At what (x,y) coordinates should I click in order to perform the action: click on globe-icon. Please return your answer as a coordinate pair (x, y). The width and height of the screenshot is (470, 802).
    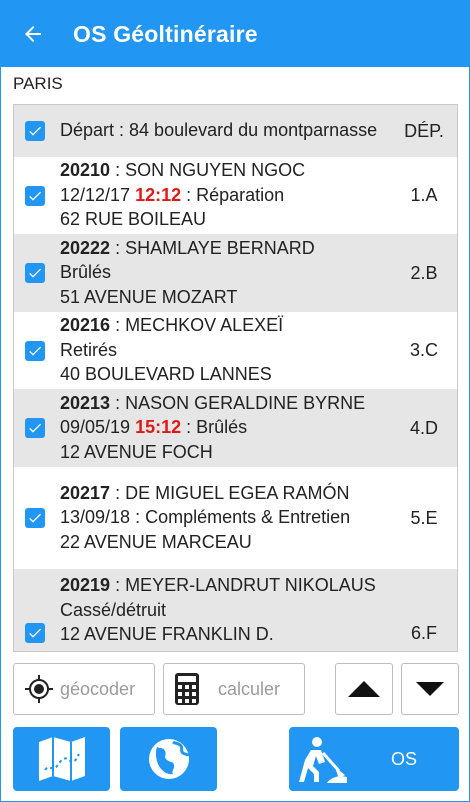
    Looking at the image, I should click on (168, 759).